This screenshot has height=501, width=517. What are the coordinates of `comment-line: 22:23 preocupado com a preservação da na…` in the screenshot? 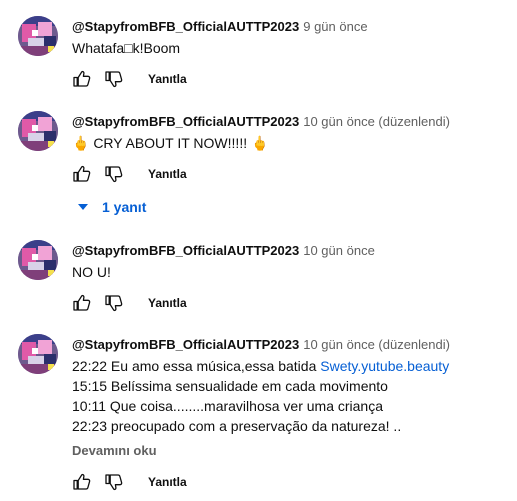 It's located at (237, 426).